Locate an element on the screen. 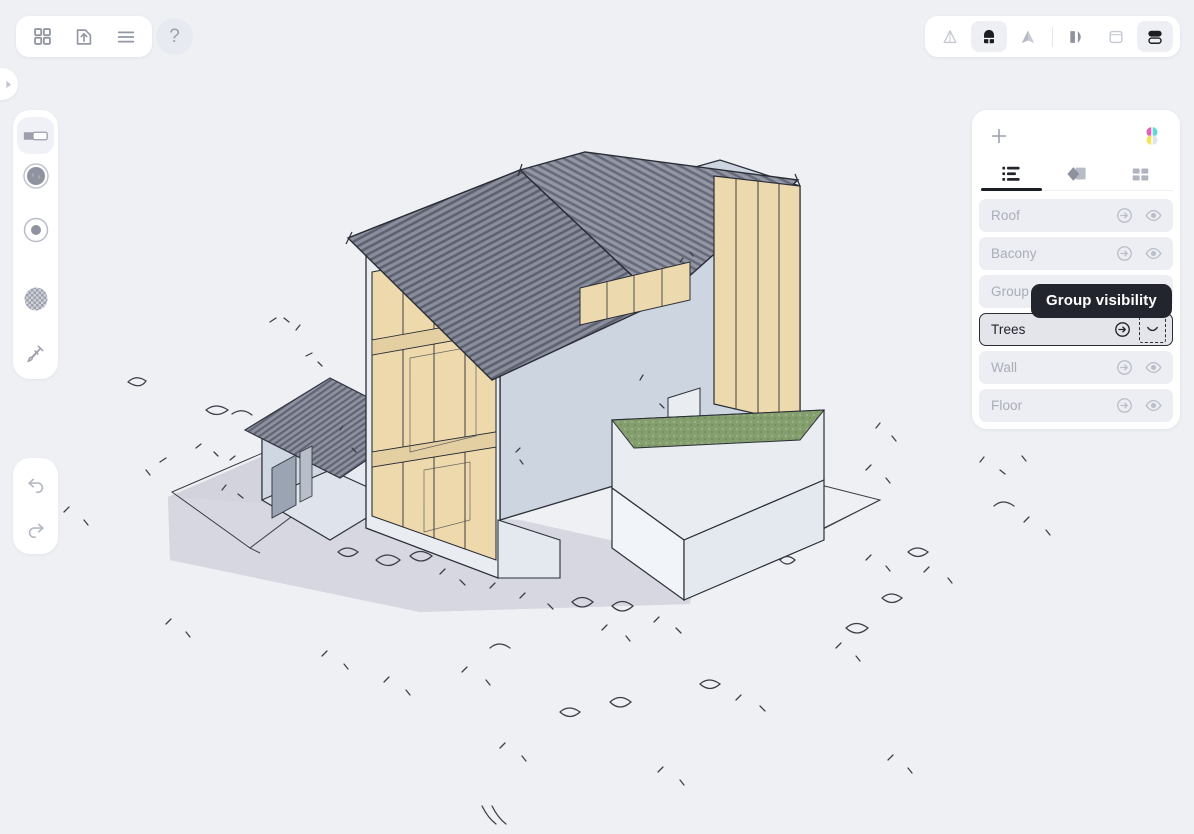 The width and height of the screenshot is (1194, 834). undo-icon is located at coordinates (35, 483).